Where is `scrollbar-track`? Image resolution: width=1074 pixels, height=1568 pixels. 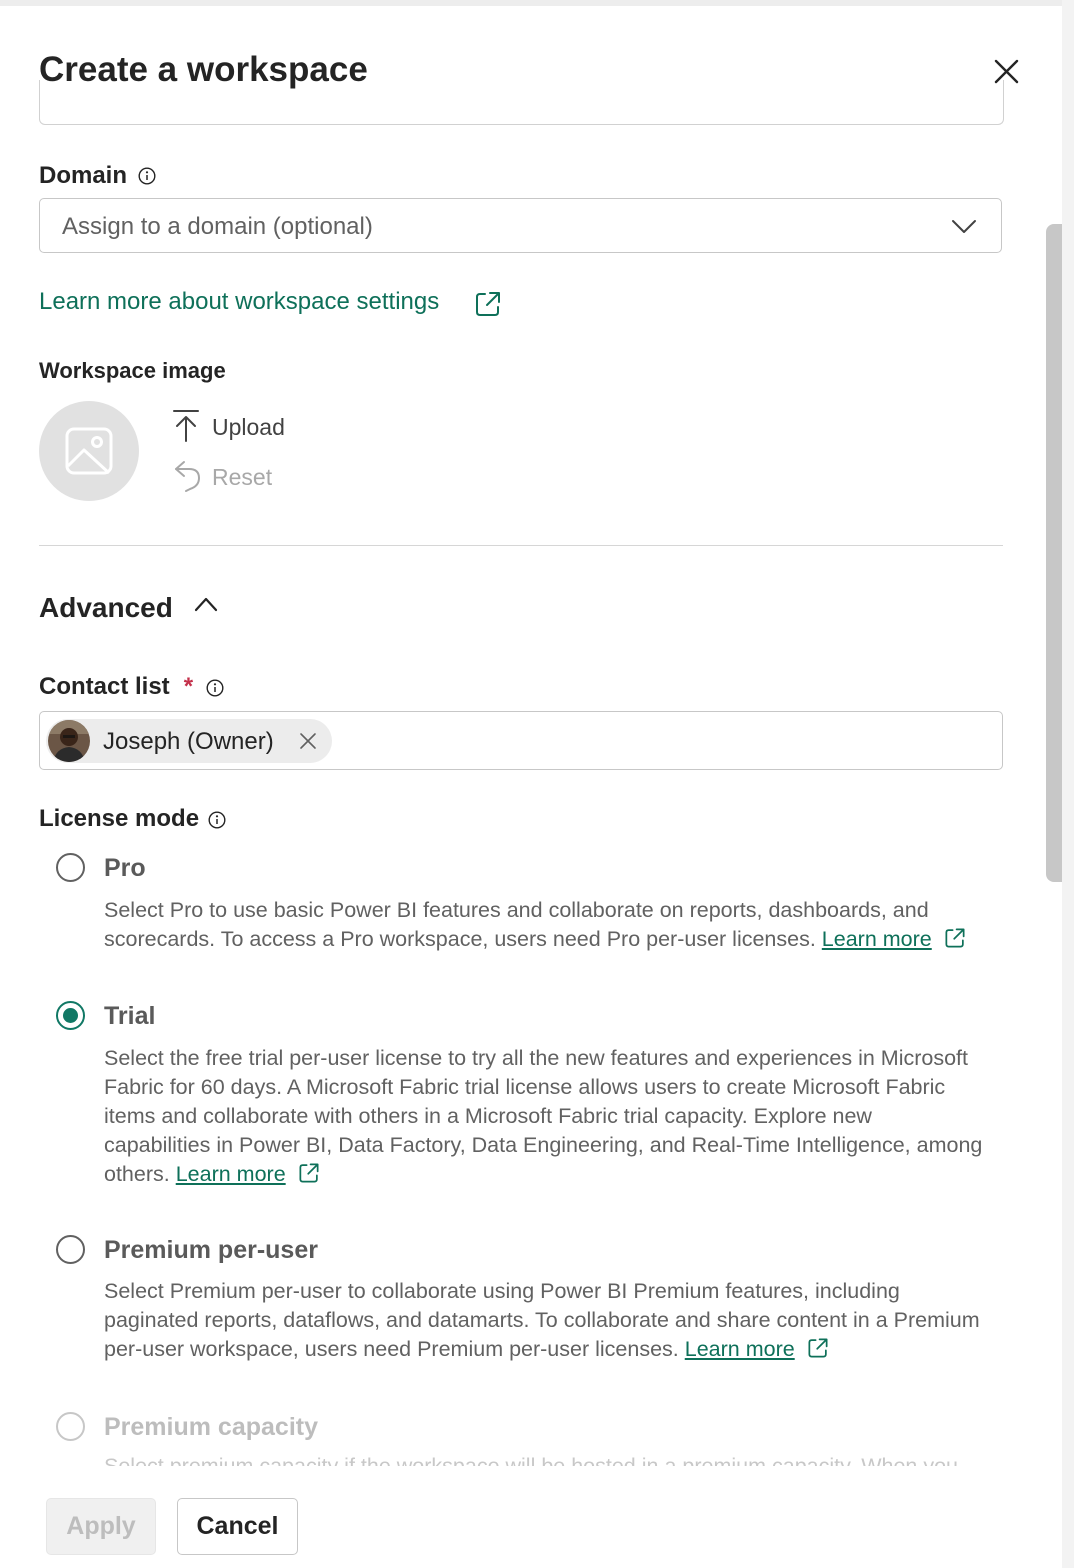
scrollbar-track is located at coordinates (1068, 784).